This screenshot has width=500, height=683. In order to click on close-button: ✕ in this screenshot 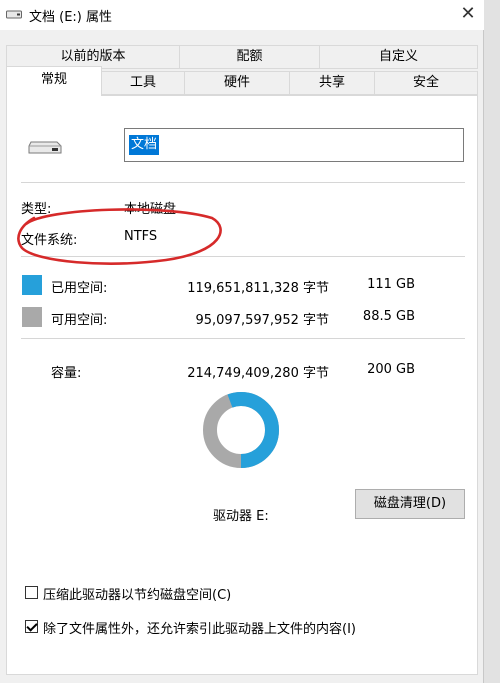, I will do `click(468, 14)`.